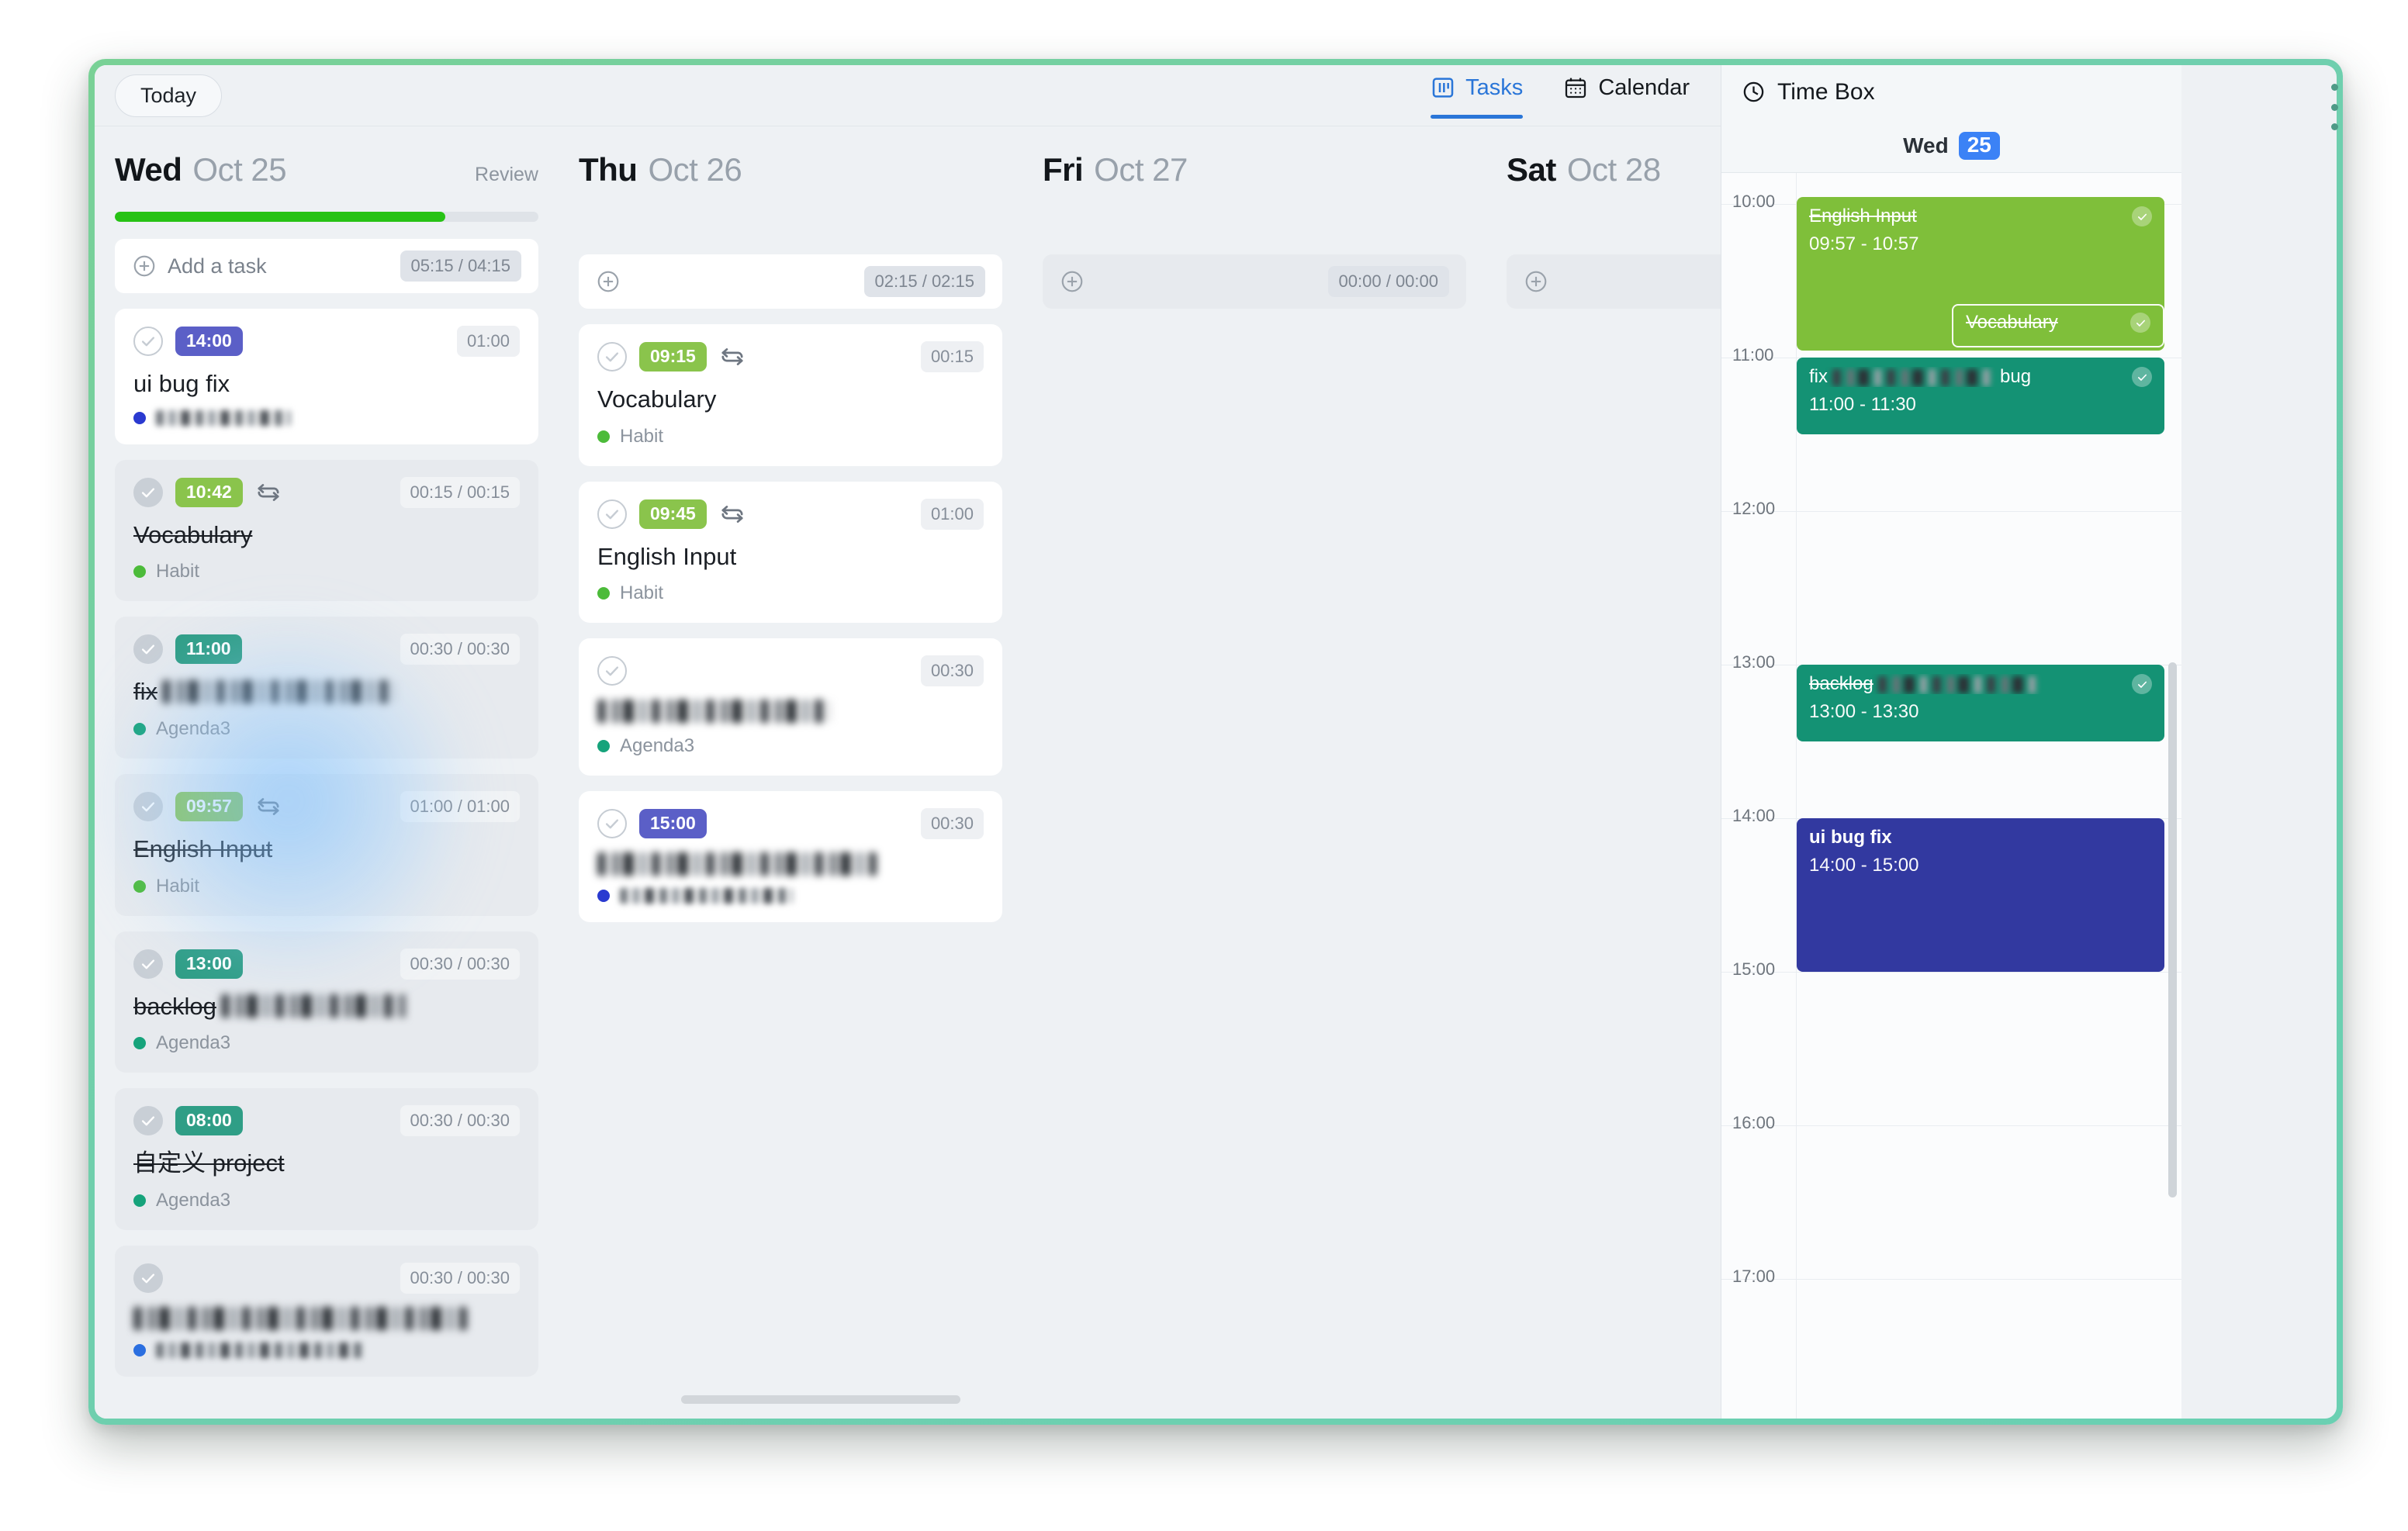 The image size is (2408, 1531). I want to click on task-card: 11:00 00:30 / 00:30 fix Agenda3, so click(327, 688).